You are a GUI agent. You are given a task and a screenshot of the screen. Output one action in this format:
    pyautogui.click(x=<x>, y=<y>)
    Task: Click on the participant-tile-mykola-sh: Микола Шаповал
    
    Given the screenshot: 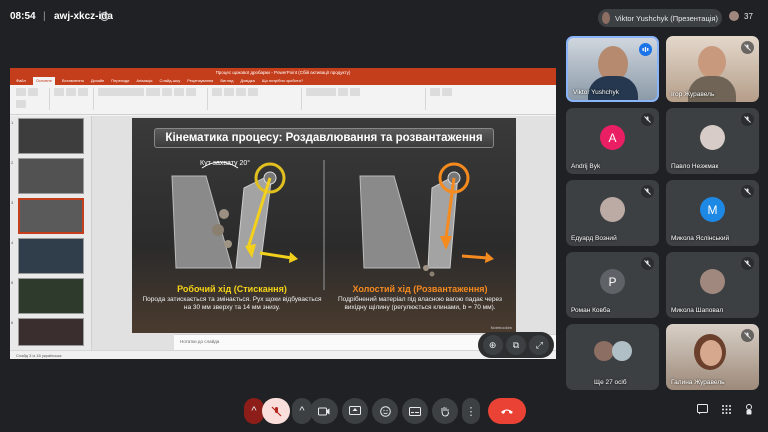 What is the action you would take?
    pyautogui.click(x=712, y=285)
    